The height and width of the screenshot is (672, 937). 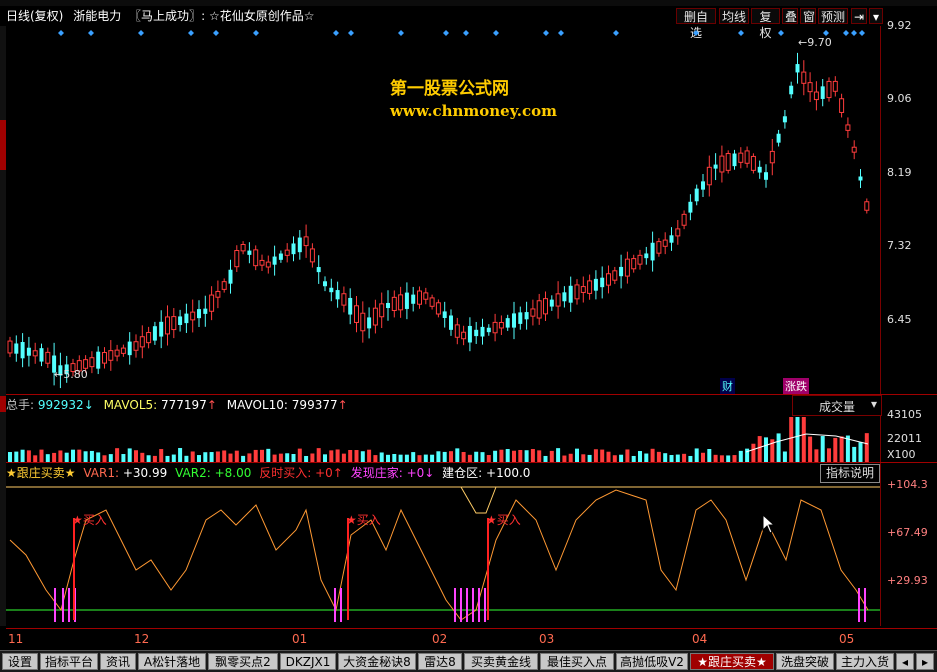 I want to click on date-label: 11, so click(x=16, y=639).